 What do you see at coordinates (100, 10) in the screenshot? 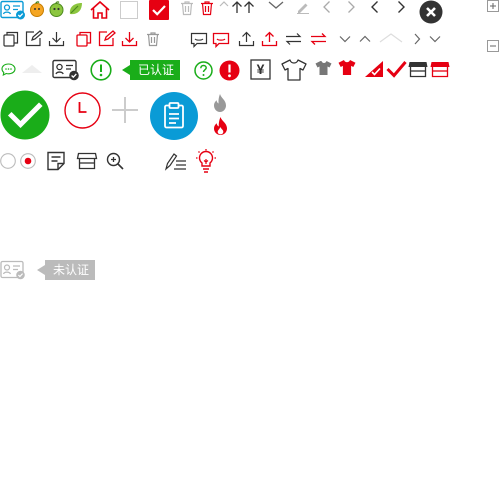
I see `home-icon` at bounding box center [100, 10].